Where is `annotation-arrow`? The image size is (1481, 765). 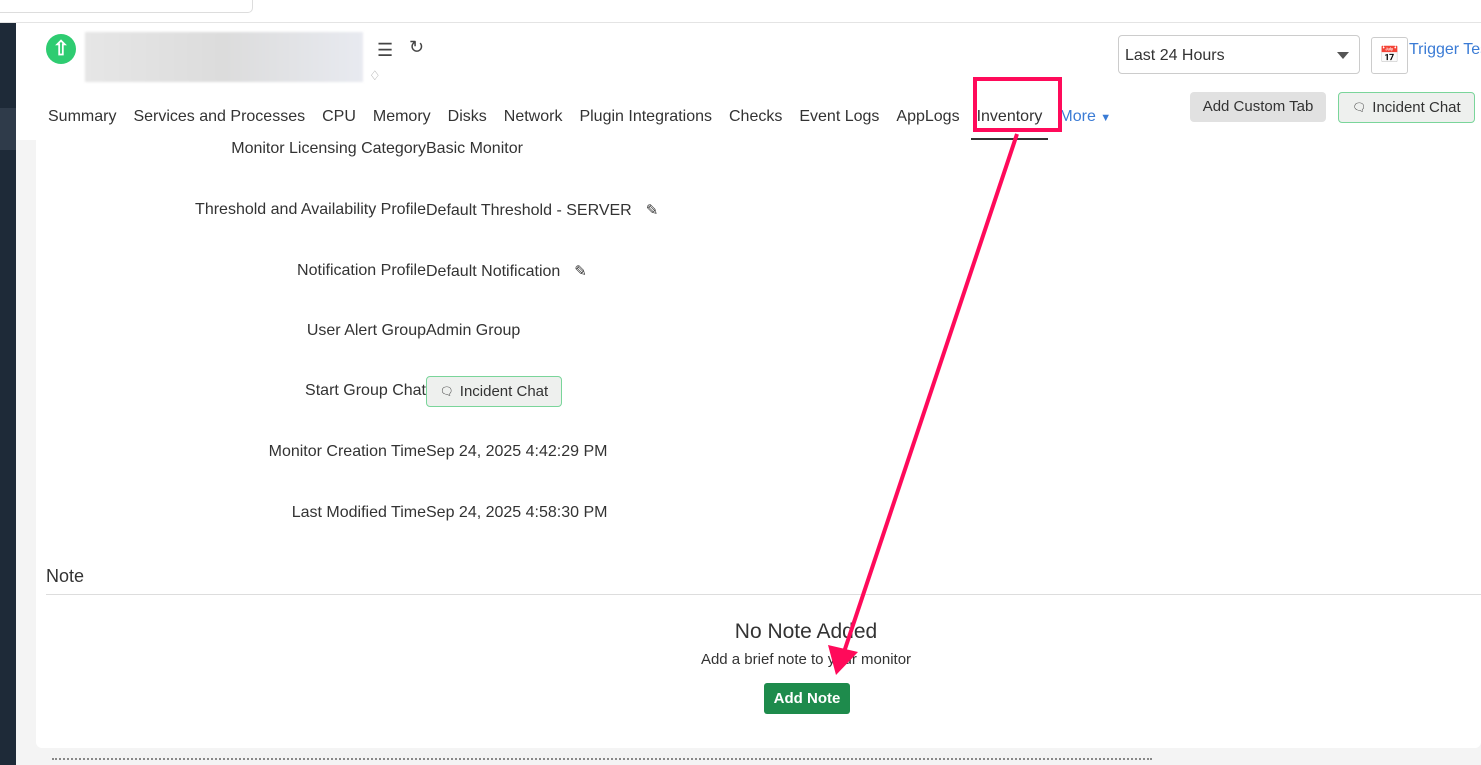 annotation-arrow is located at coordinates (923, 404).